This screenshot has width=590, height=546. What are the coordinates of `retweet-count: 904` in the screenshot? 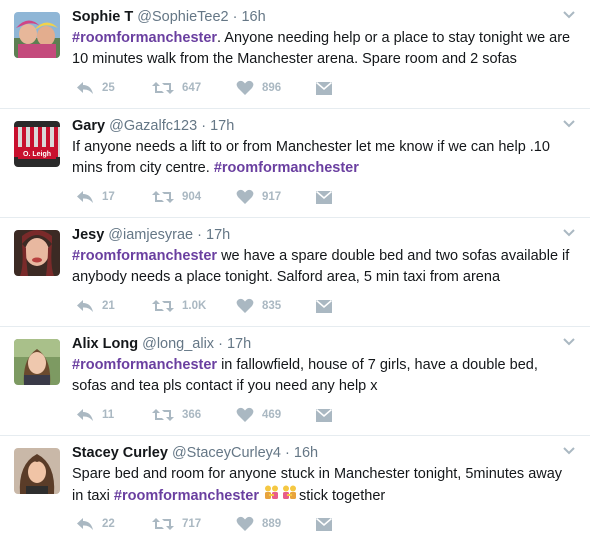 It's located at (192, 197).